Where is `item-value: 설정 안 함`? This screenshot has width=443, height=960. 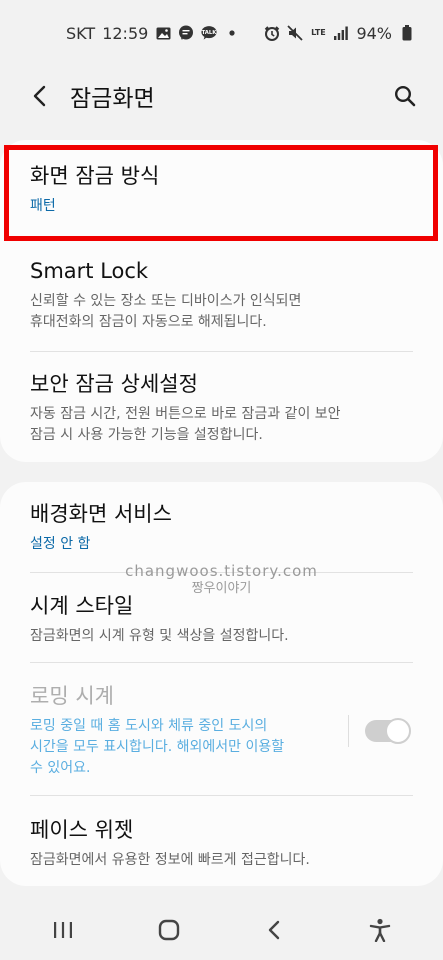 item-value: 설정 안 함 is located at coordinates (60, 544).